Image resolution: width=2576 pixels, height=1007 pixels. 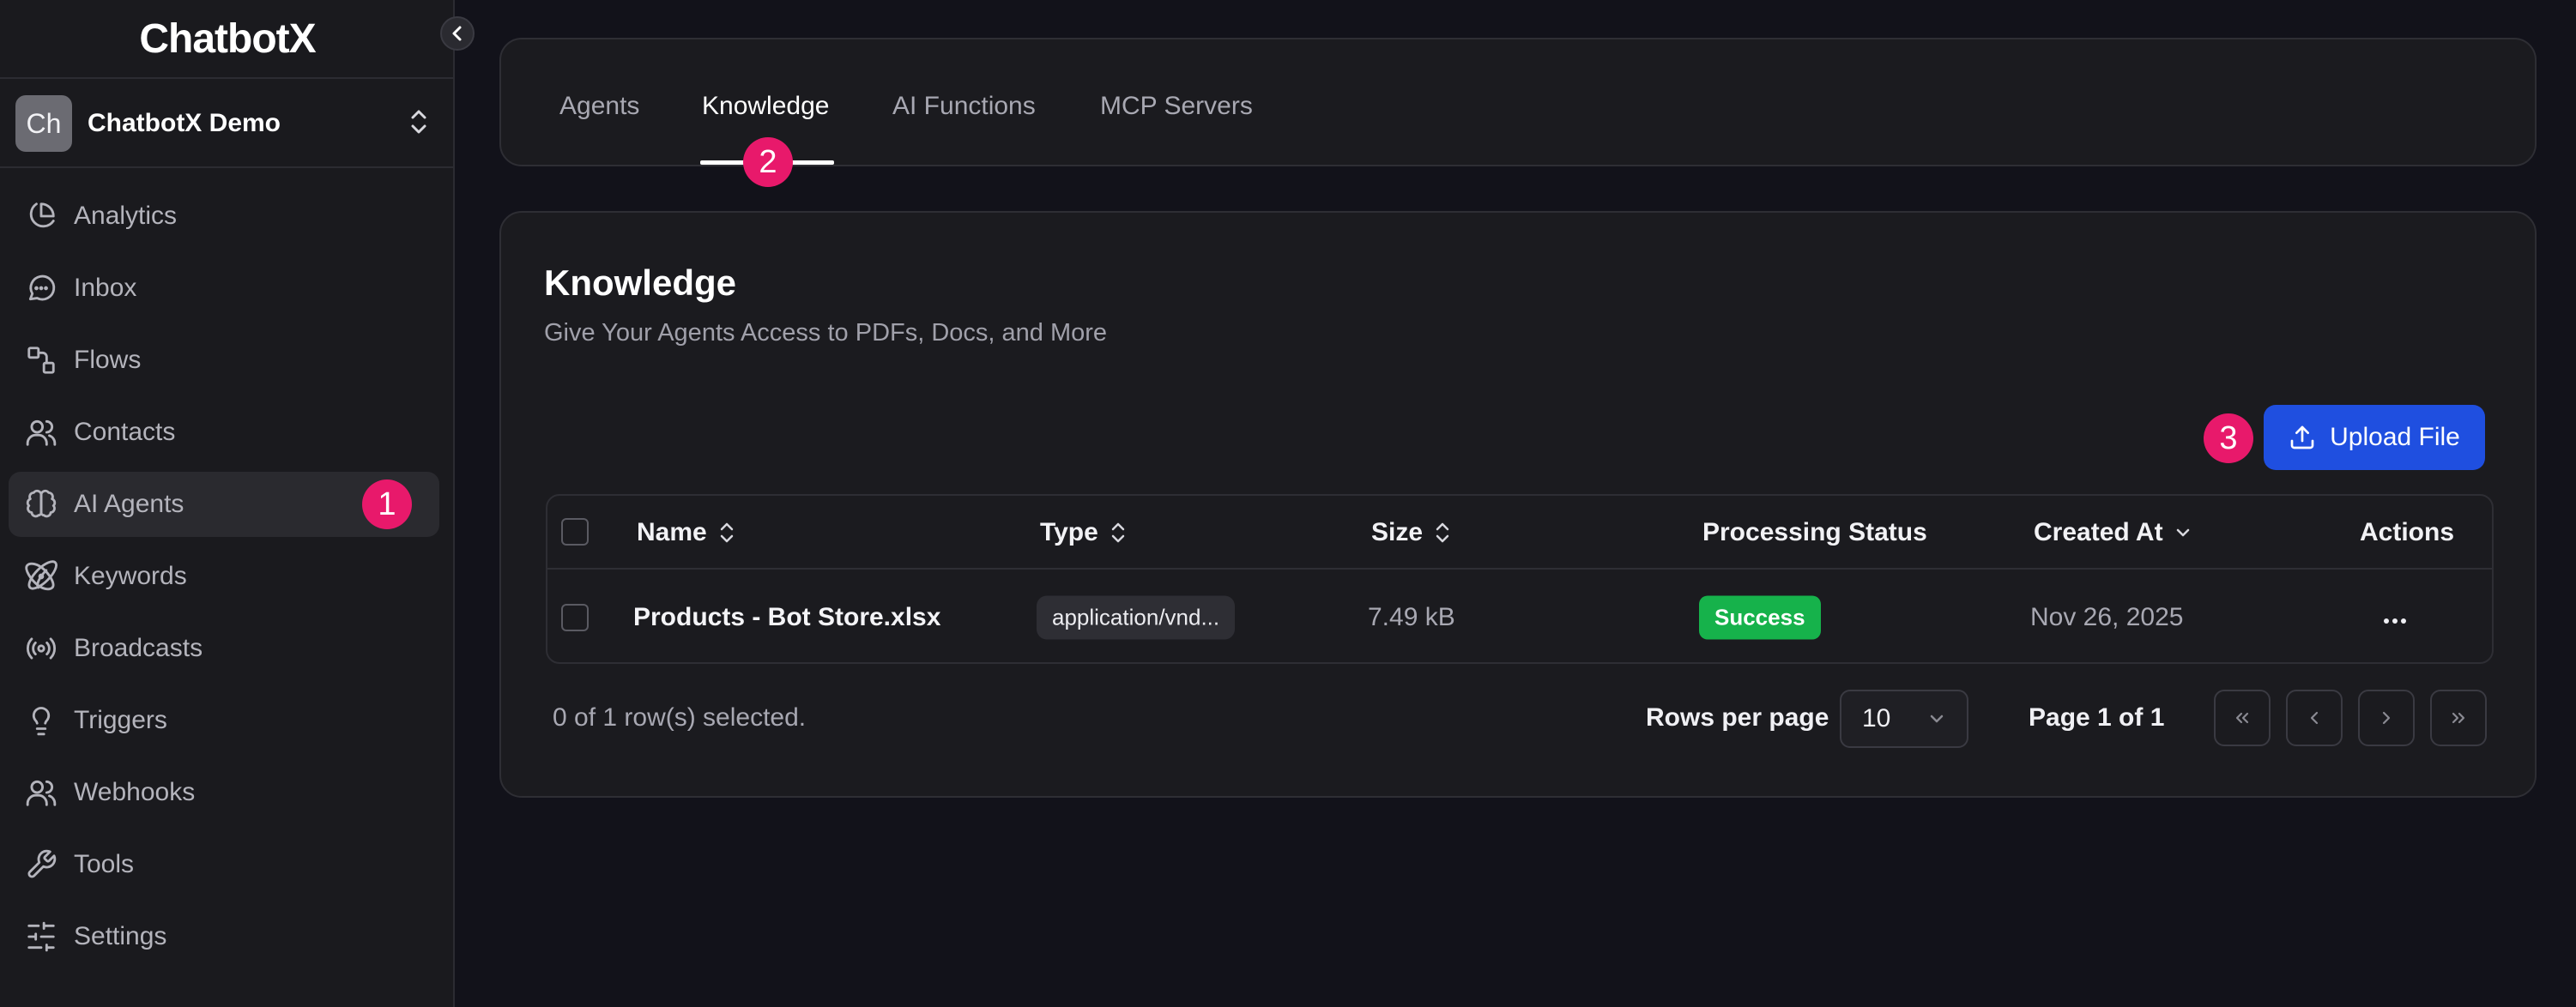 What do you see at coordinates (2302, 437) in the screenshot?
I see `upload-icon` at bounding box center [2302, 437].